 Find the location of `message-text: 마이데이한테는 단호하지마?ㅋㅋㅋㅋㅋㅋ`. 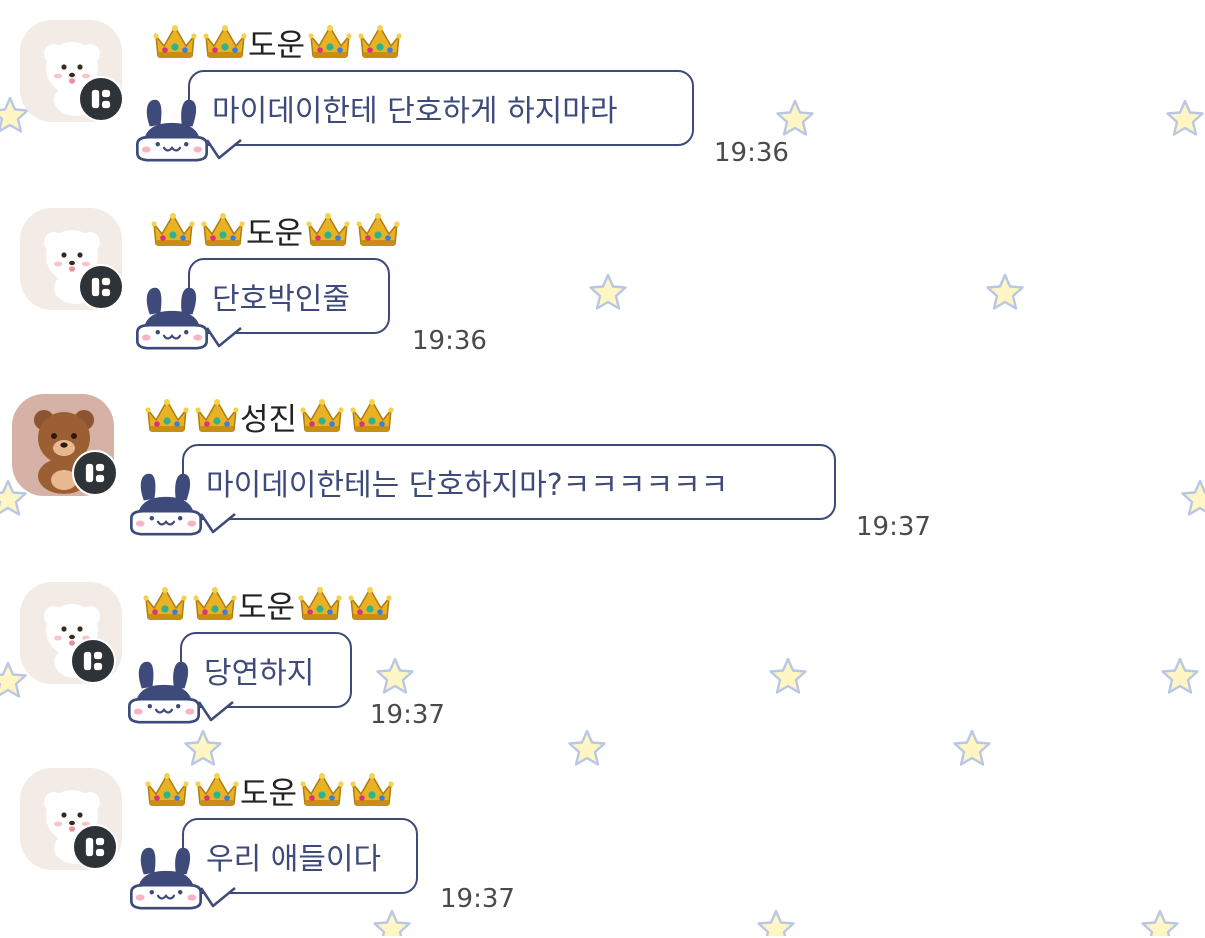

message-text: 마이데이한테는 단호하지마?ㅋㅋㅋㅋㅋㅋ is located at coordinates (467, 482).